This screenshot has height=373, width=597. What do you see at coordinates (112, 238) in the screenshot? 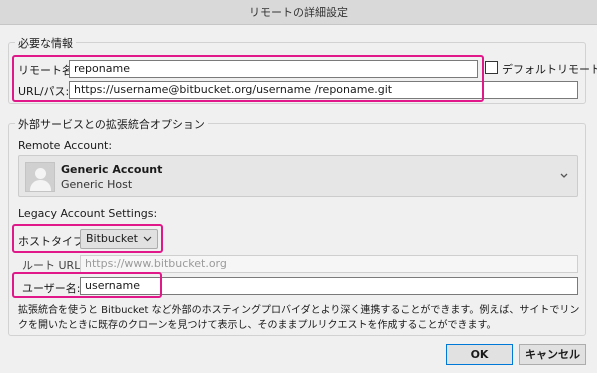
I see `host-type-value: Bitbucket` at bounding box center [112, 238].